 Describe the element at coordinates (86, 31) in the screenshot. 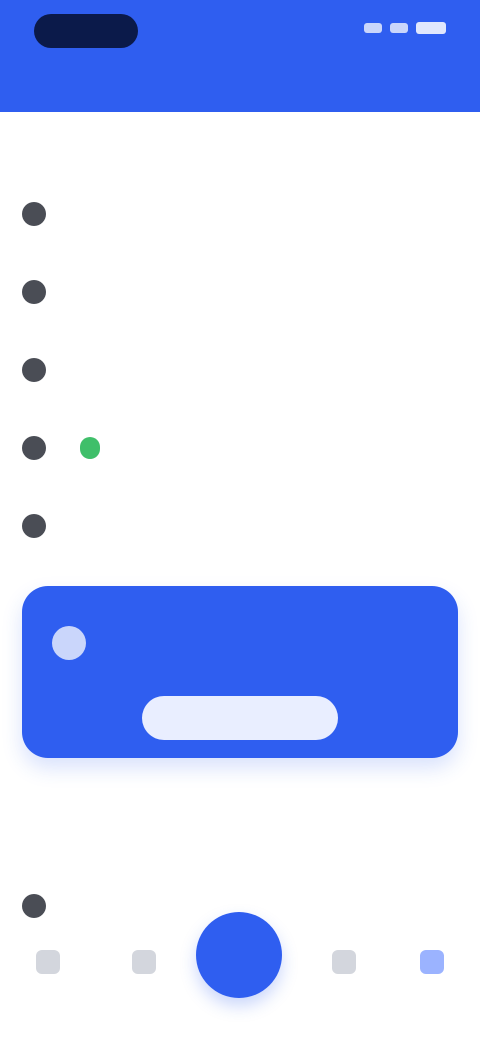

I see `header-badge` at that location.